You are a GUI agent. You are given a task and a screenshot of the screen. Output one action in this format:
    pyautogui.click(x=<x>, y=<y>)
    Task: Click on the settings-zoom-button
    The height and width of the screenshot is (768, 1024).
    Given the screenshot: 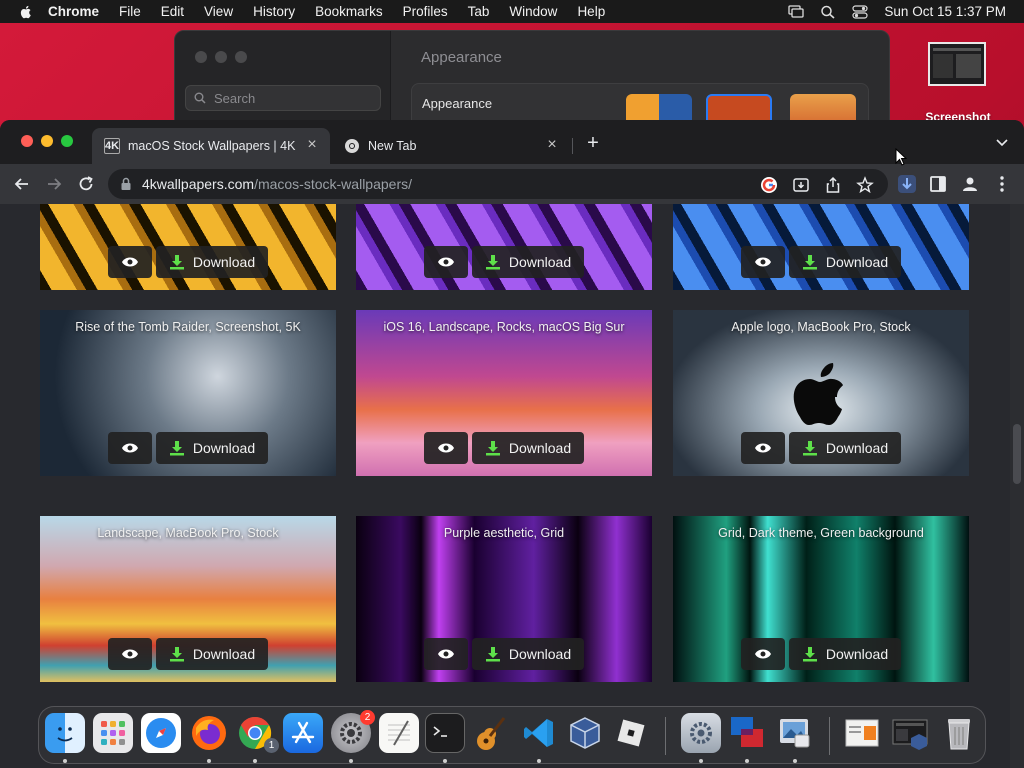 What is the action you would take?
    pyautogui.click(x=241, y=57)
    